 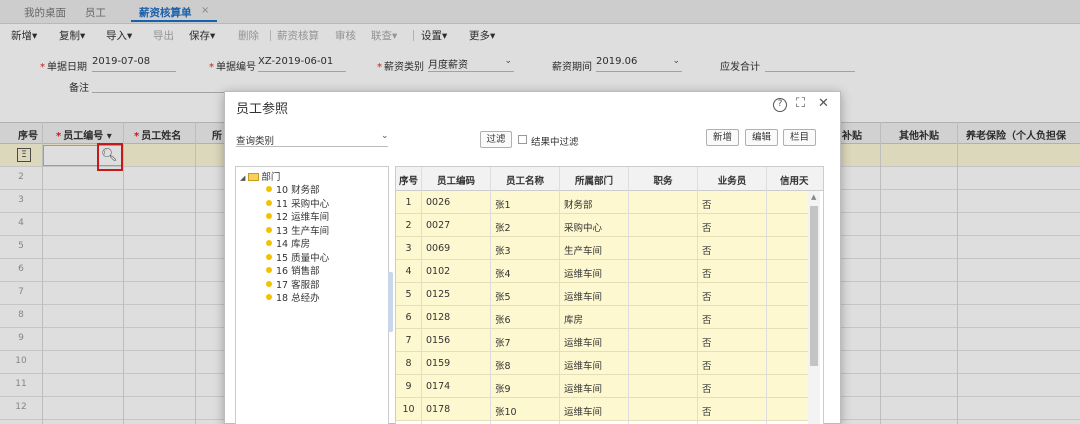 What do you see at coordinates (503, 343) in the screenshot?
I see `table-cell: 张7` at bounding box center [503, 343].